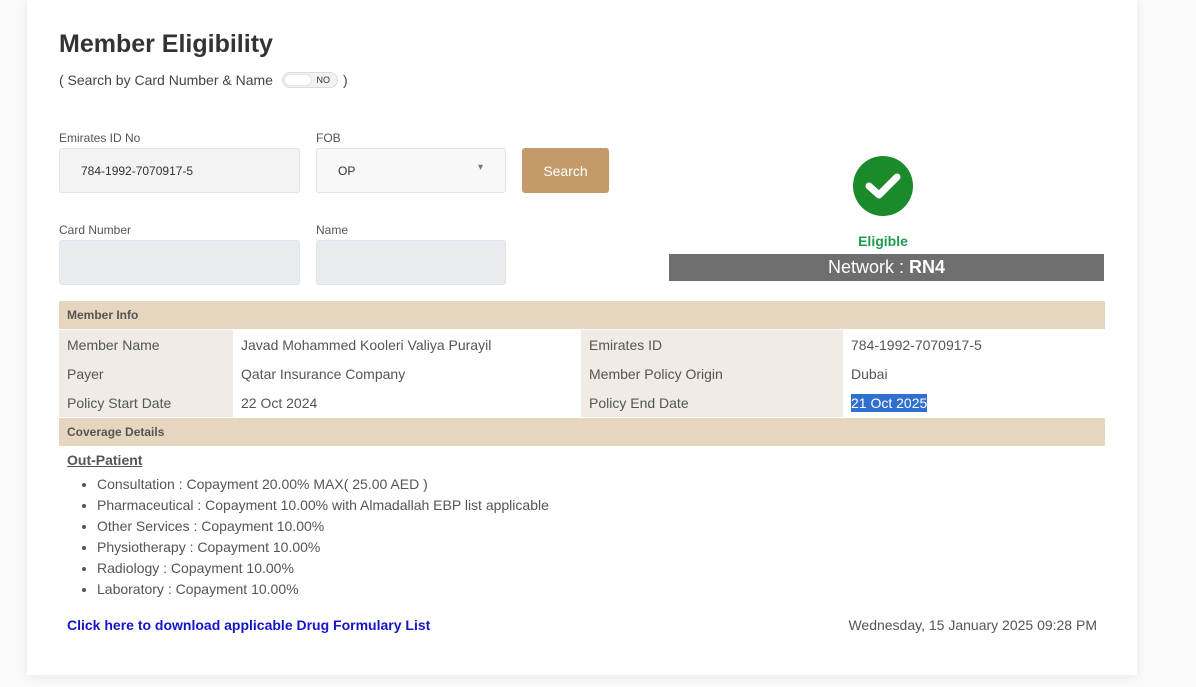  What do you see at coordinates (712, 344) in the screenshot?
I see `emirates-id-key: Emirates ID` at bounding box center [712, 344].